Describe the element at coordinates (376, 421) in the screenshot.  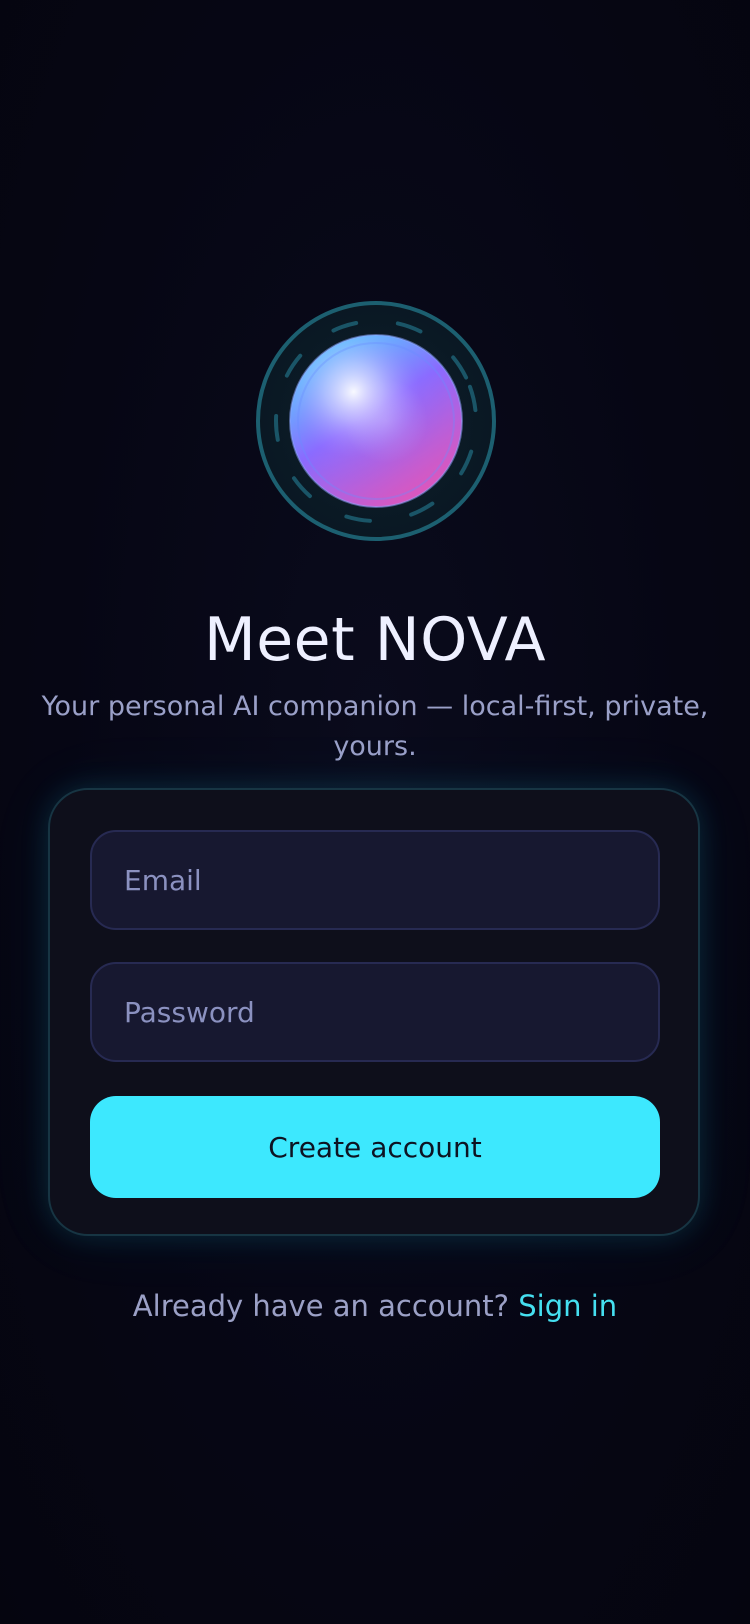
I see `nova-orb-icon` at that location.